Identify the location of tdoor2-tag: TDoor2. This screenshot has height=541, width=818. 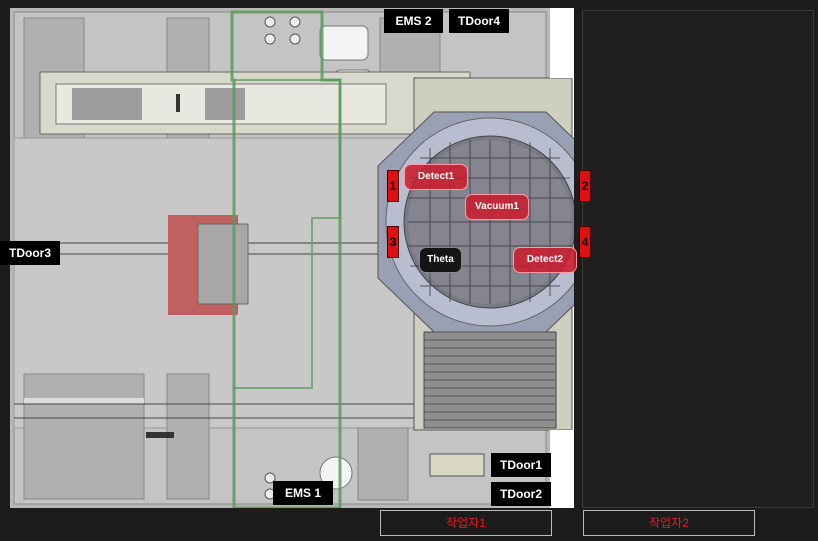
(521, 494).